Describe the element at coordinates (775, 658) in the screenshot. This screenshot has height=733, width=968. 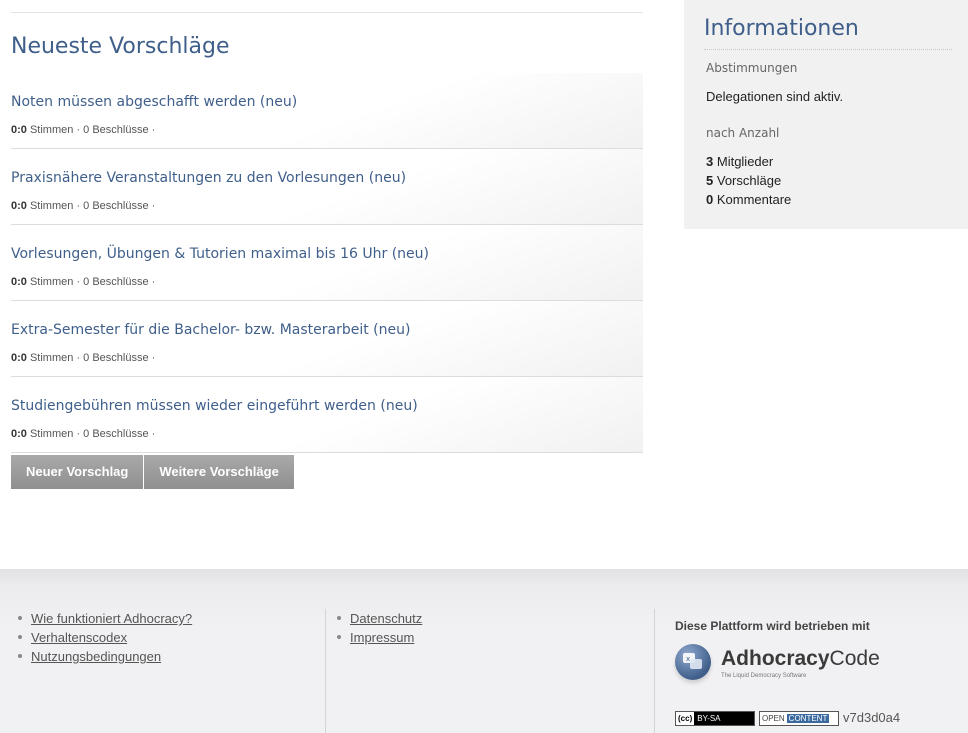
I see `logo-name-bold: Adhocracy` at that location.